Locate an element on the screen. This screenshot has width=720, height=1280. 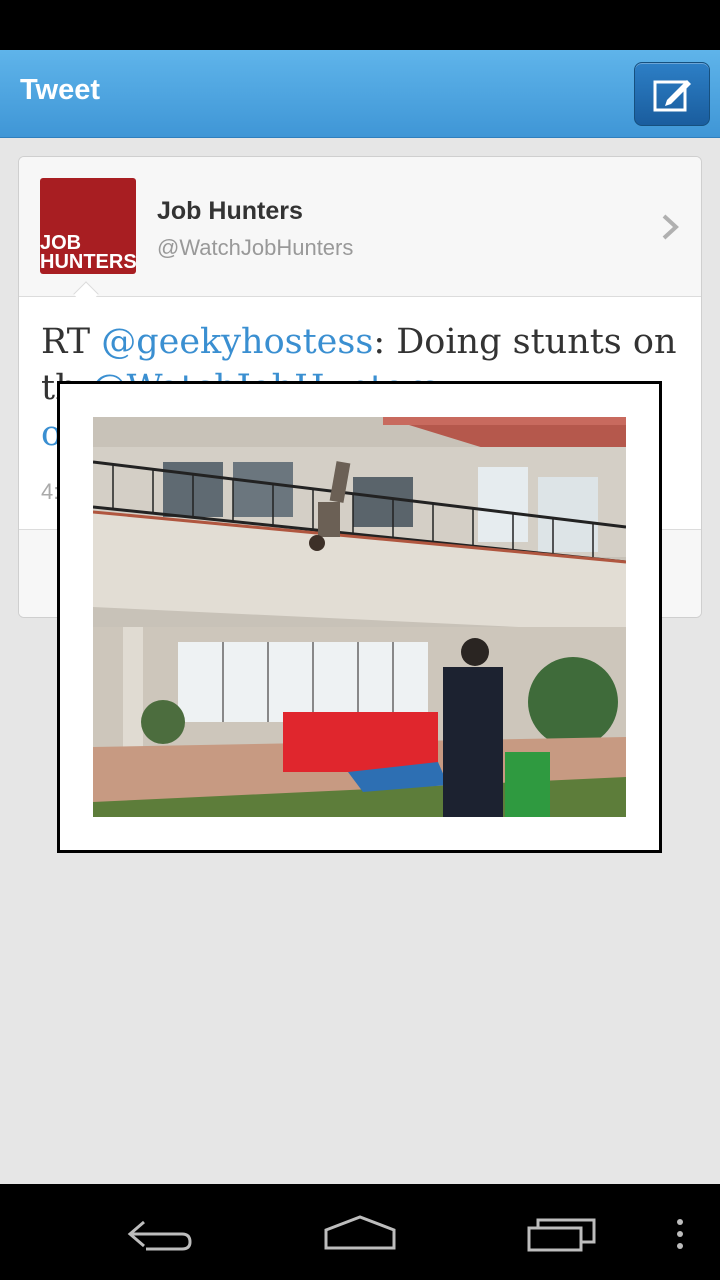
mention-link: @geekyhostess is located at coordinates (237, 342).